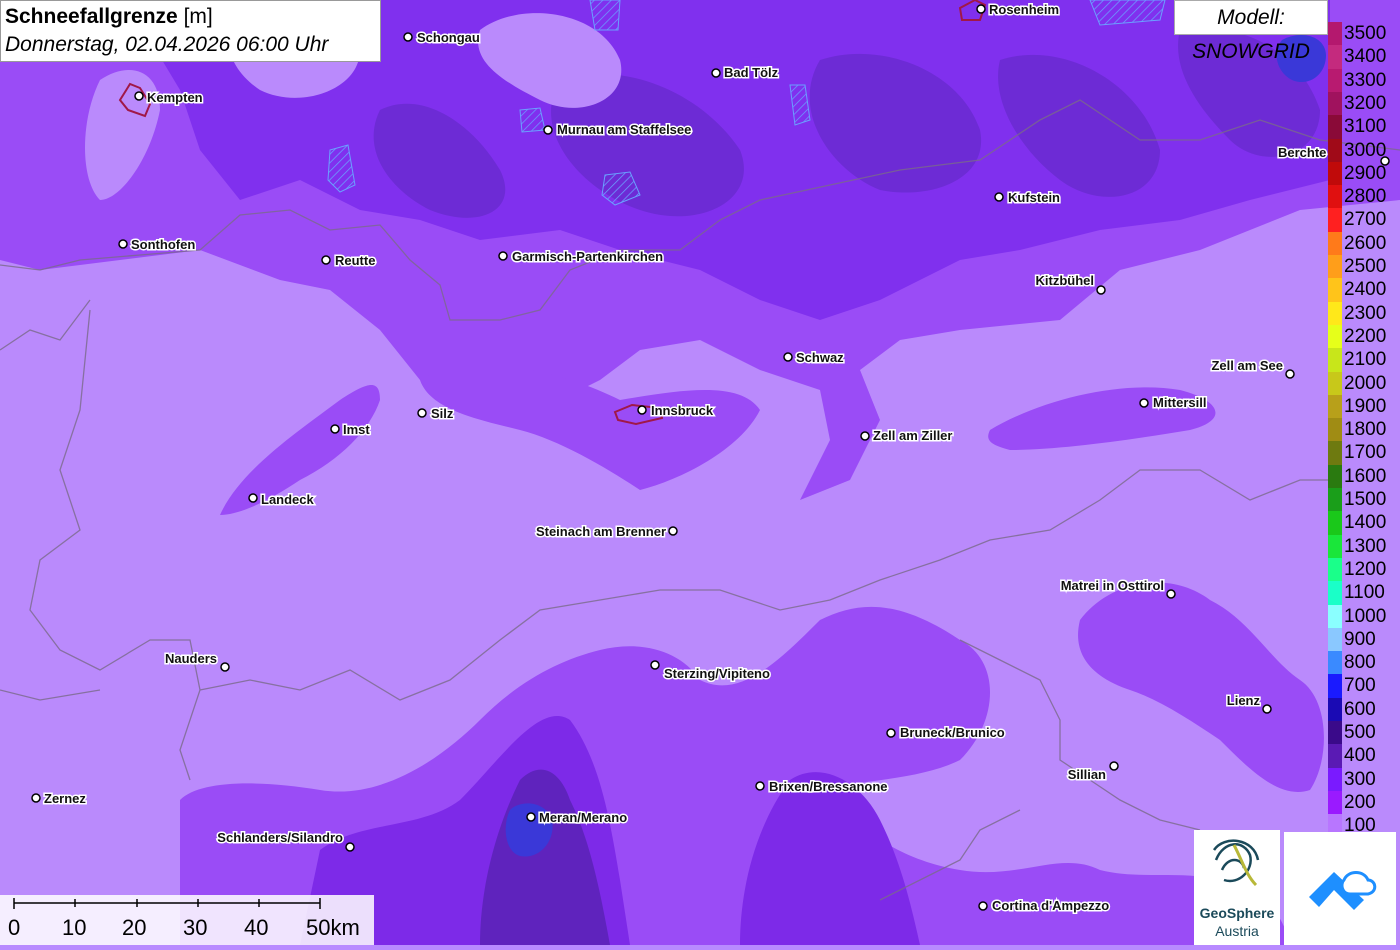  I want to click on legend-label-2700: 2700, so click(1365, 220).